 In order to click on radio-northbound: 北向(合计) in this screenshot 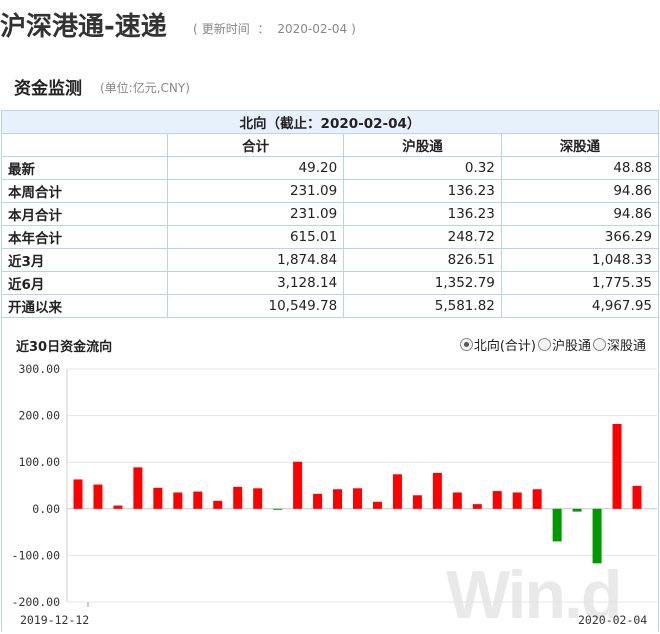, I will do `click(497, 344)`.